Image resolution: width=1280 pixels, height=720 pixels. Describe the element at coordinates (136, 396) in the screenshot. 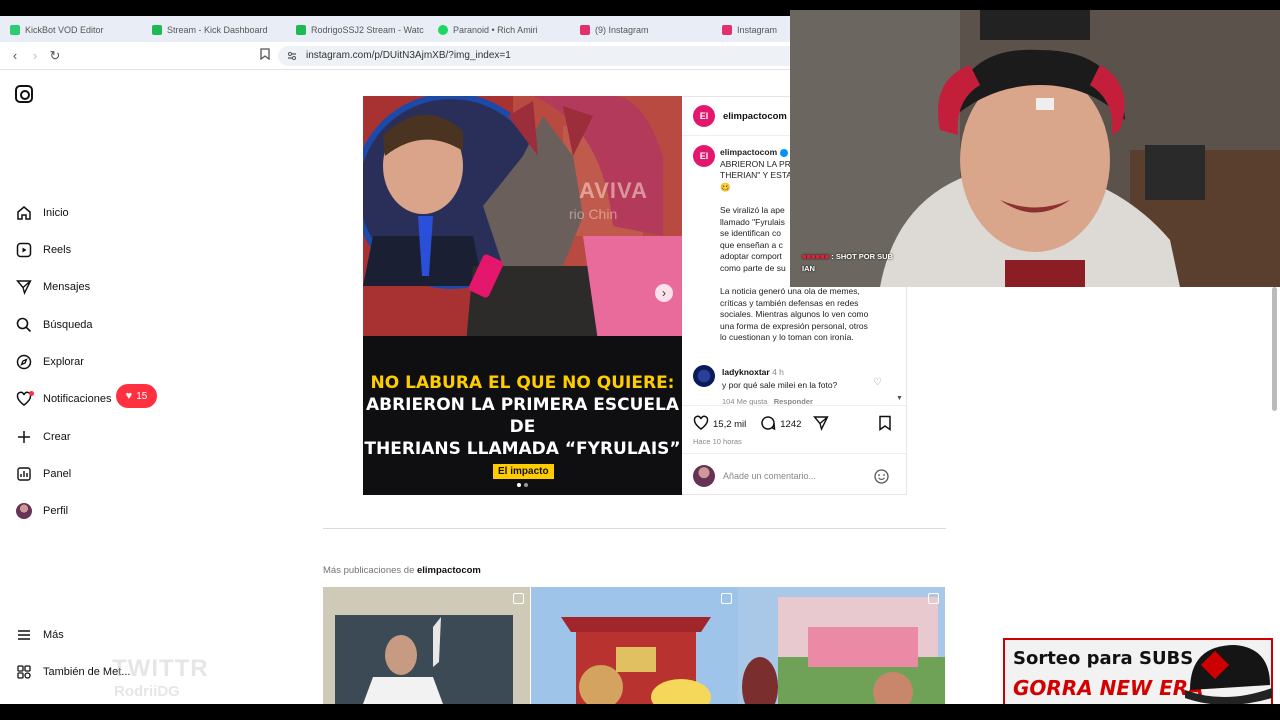

I see `notification-count-badge: ♥ 15` at that location.